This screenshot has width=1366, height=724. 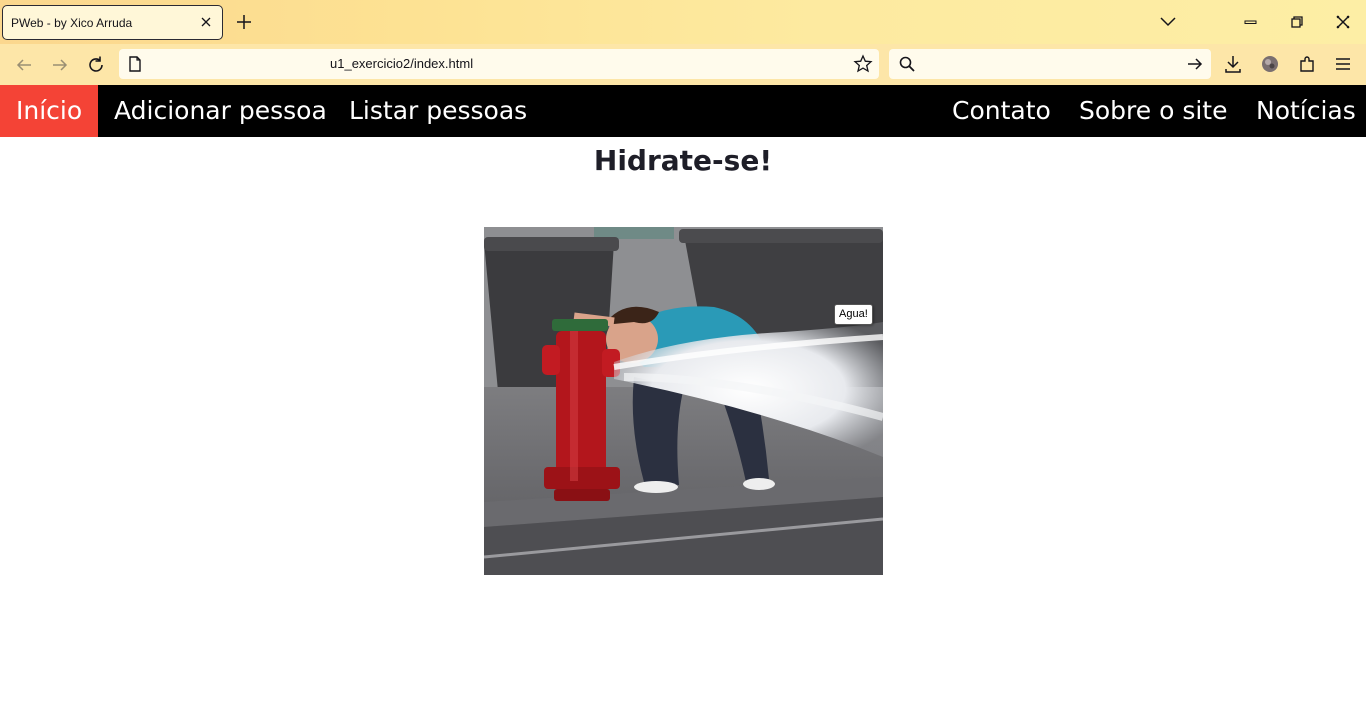 I want to click on restore-window-icon, so click(x=1297, y=22).